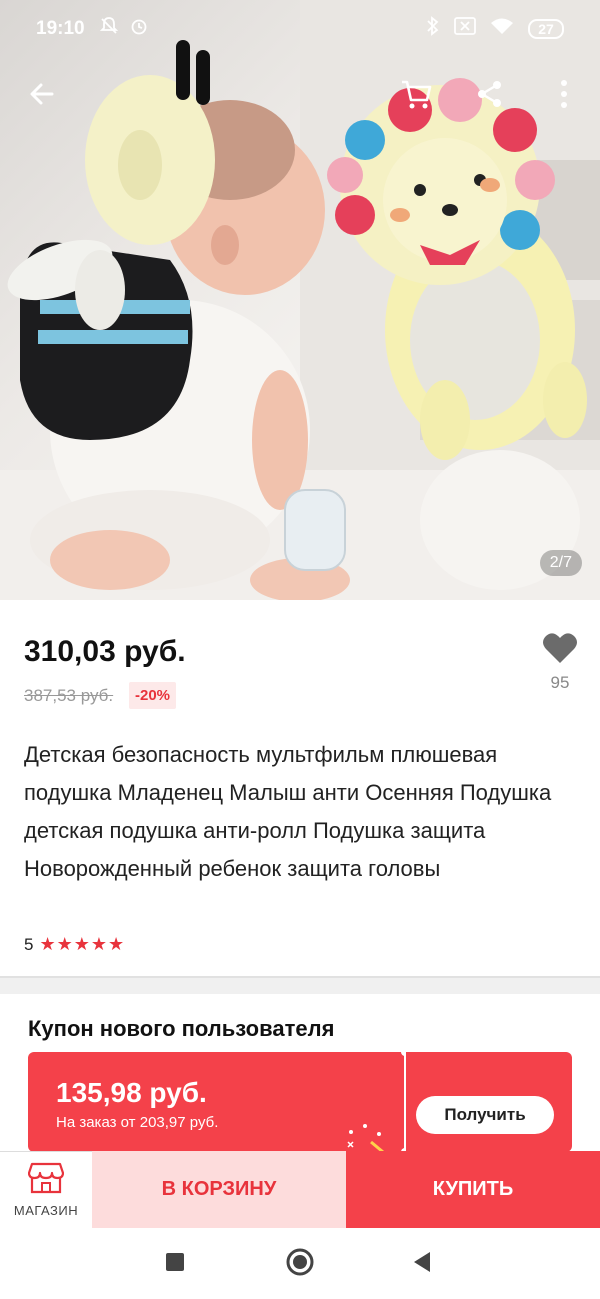 The height and width of the screenshot is (1299, 600). I want to click on cart-icon, so click(416, 96).